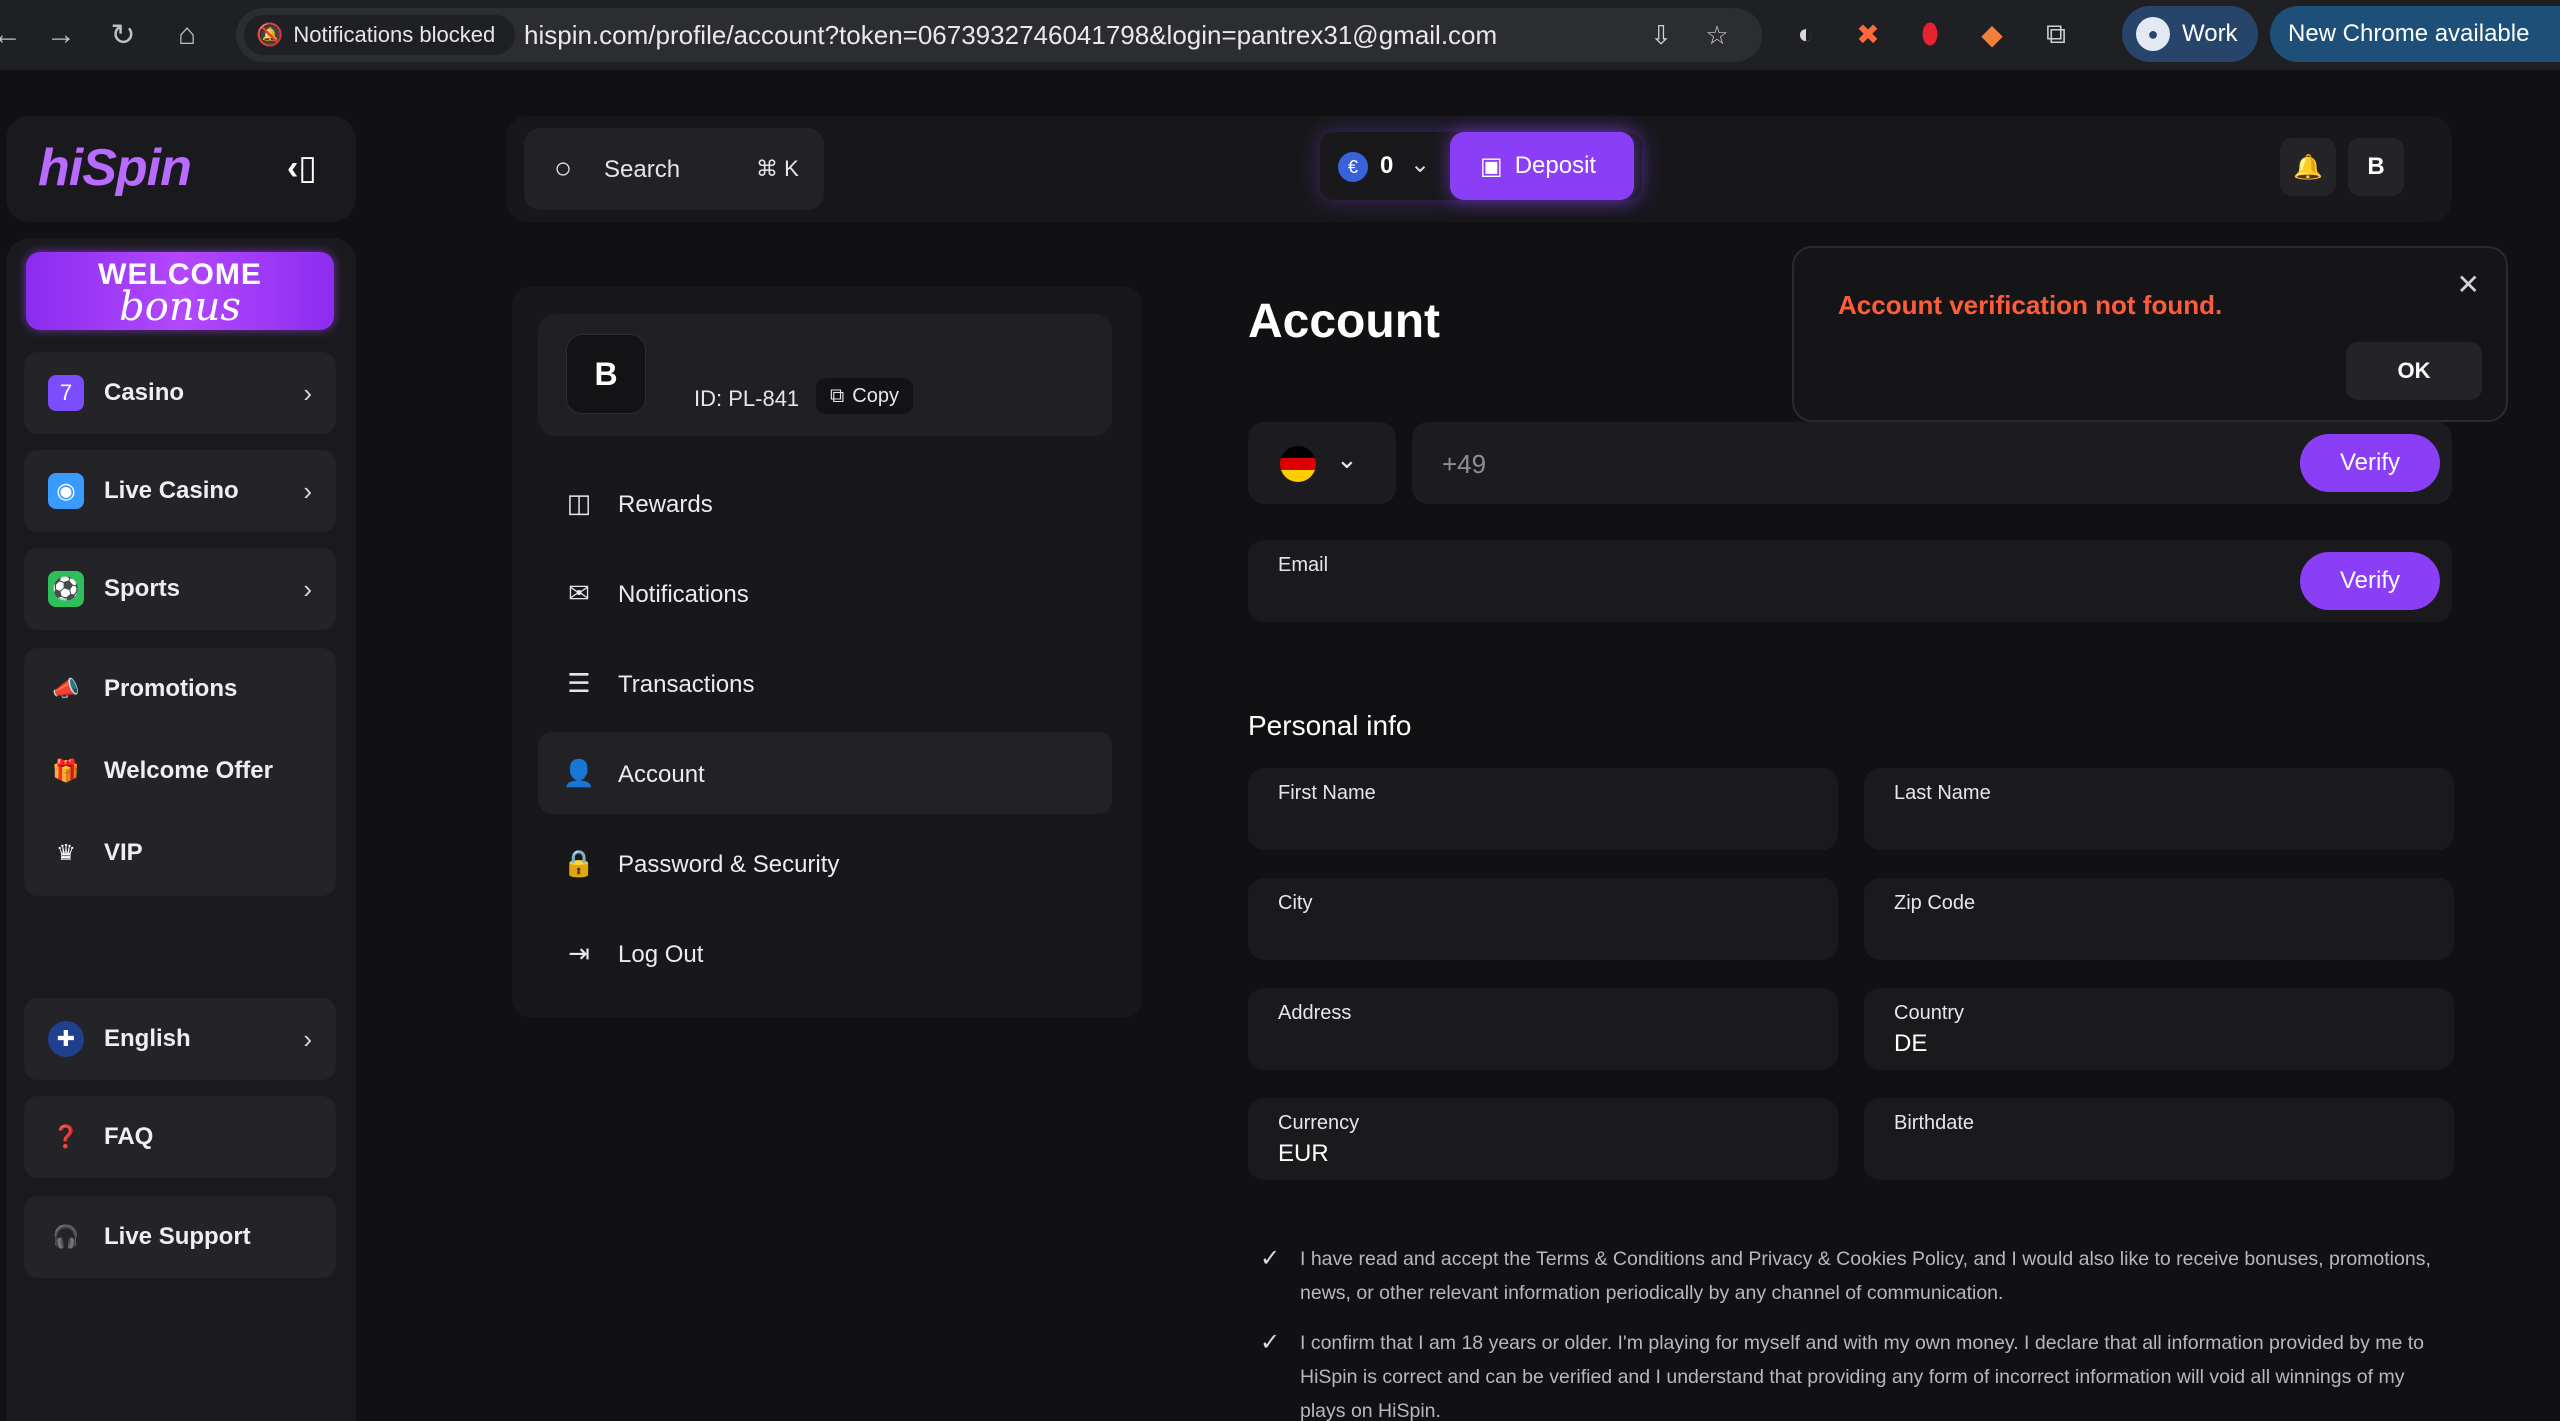  Describe the element at coordinates (142, 588) in the screenshot. I see `sidebar-item-label: Sports` at that location.